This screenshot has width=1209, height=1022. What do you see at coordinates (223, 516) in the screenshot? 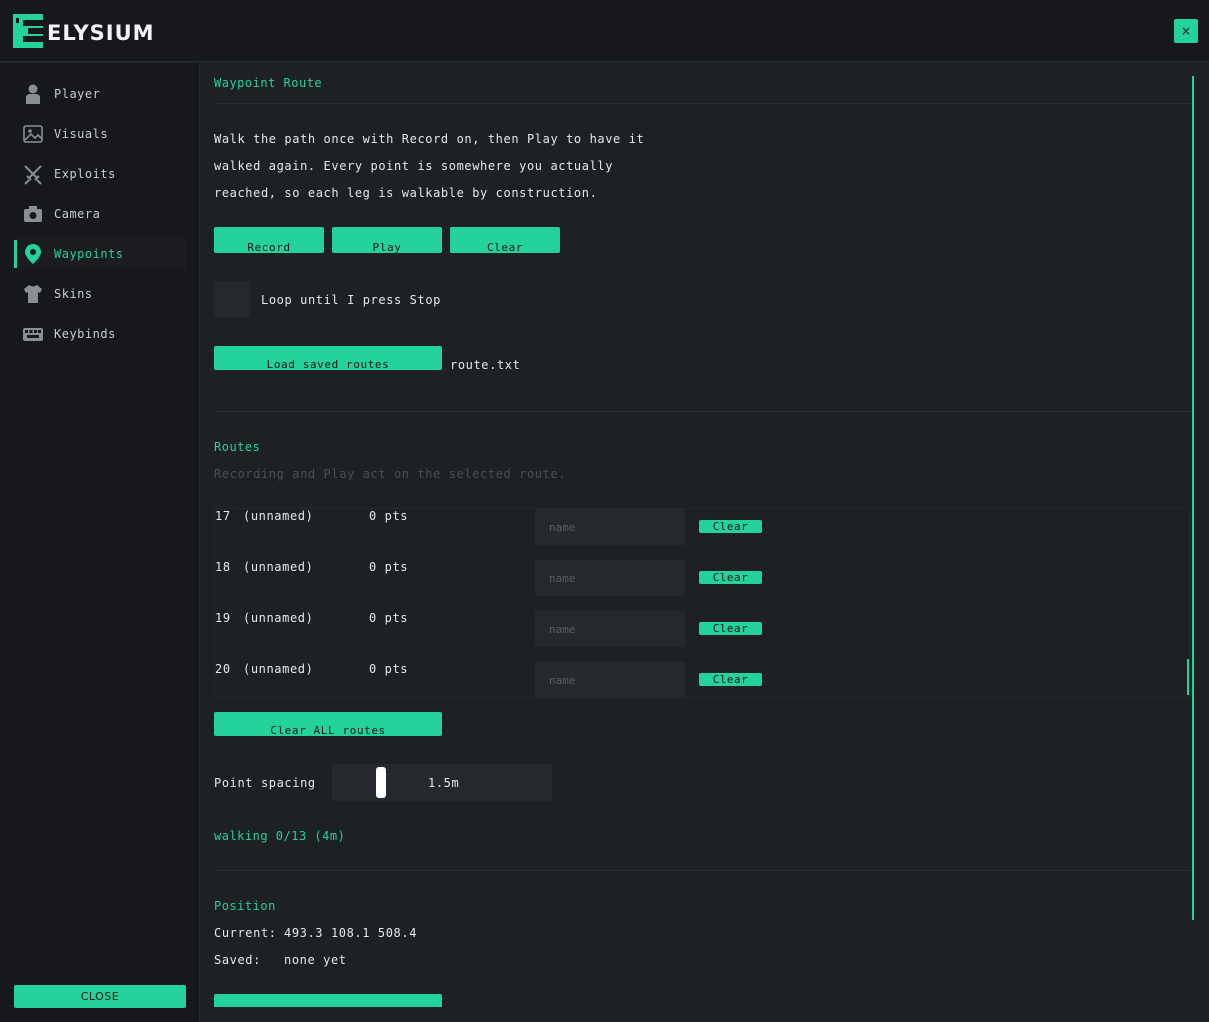
I see `route-number: 17` at bounding box center [223, 516].